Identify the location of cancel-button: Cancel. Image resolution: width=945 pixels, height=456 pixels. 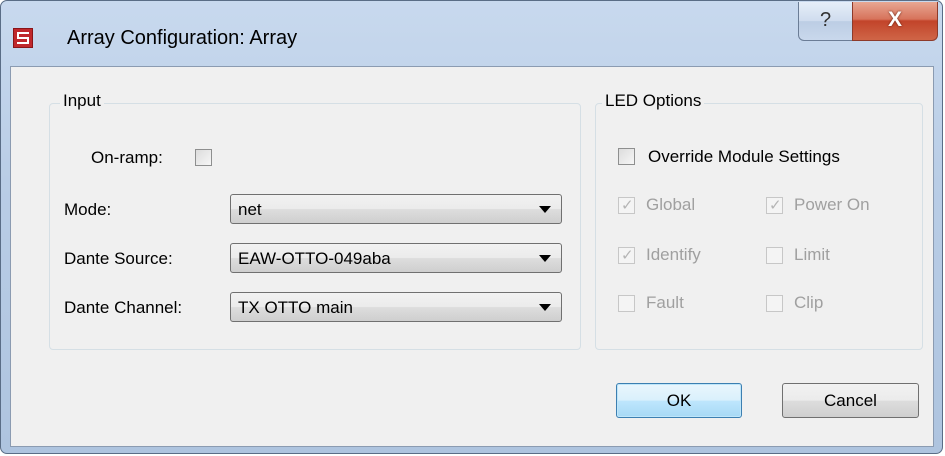
(850, 400).